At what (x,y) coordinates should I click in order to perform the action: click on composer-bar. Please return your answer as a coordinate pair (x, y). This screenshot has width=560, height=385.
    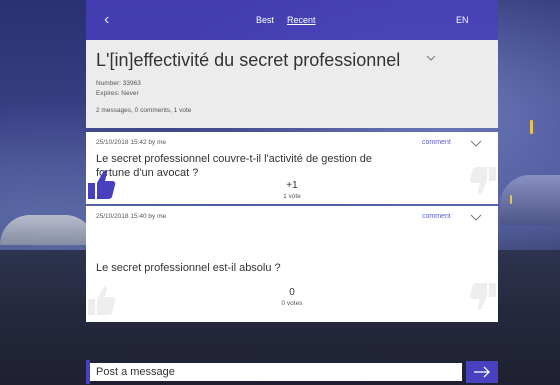
    Looking at the image, I should click on (292, 372).